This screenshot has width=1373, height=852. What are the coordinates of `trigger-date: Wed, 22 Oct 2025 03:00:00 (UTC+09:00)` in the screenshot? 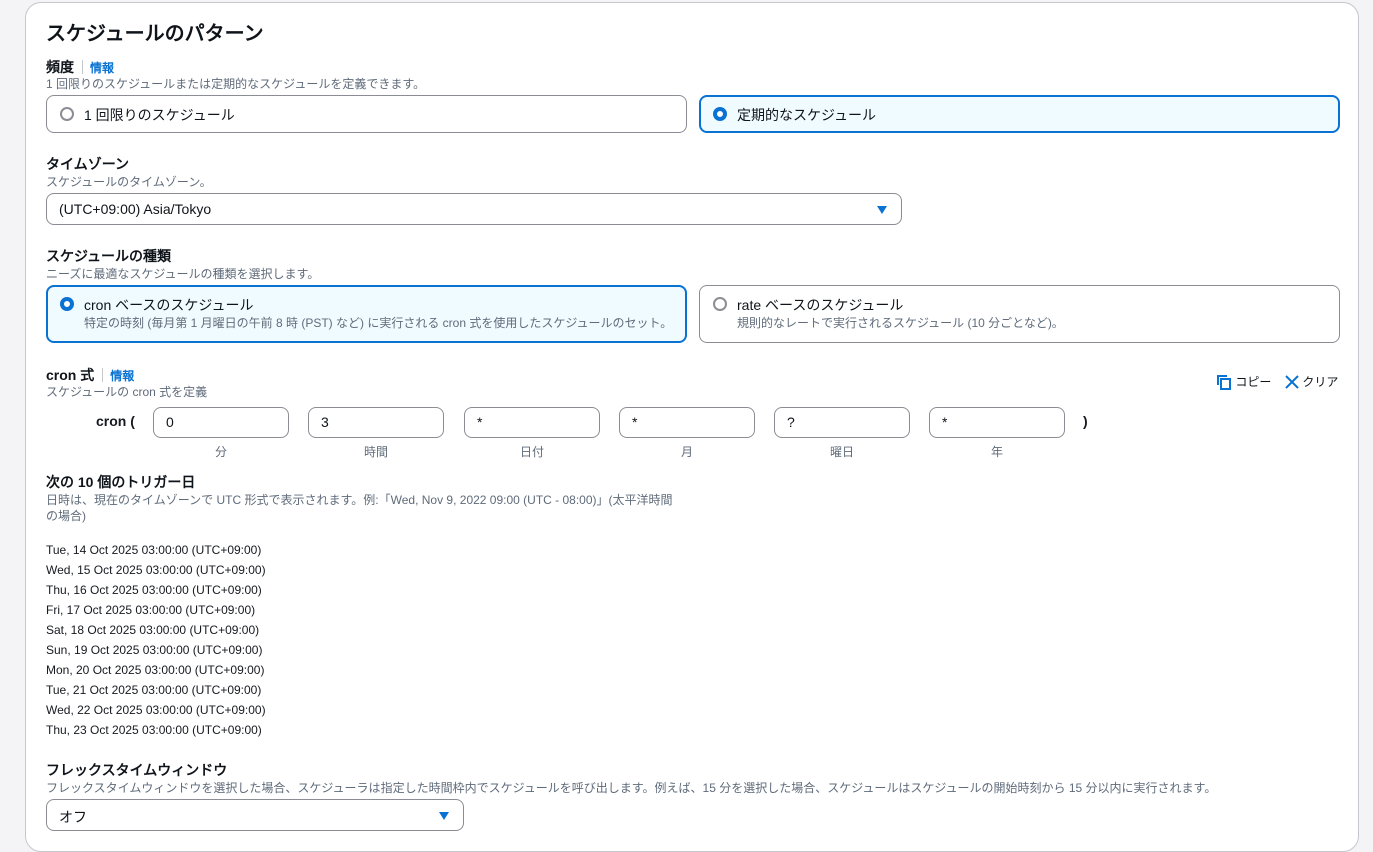 It's located at (156, 710).